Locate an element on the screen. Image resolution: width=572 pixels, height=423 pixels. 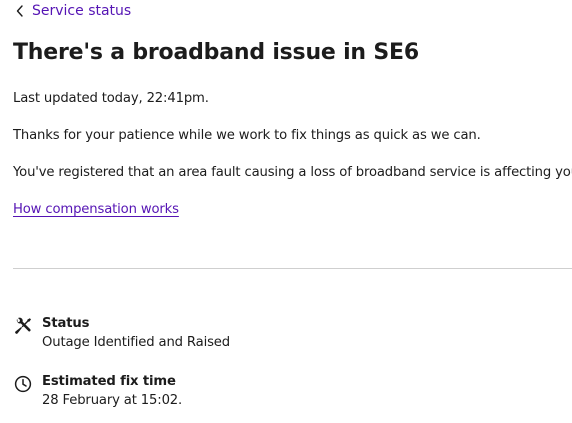
status-value: Outage Identified and Raised is located at coordinates (136, 342).